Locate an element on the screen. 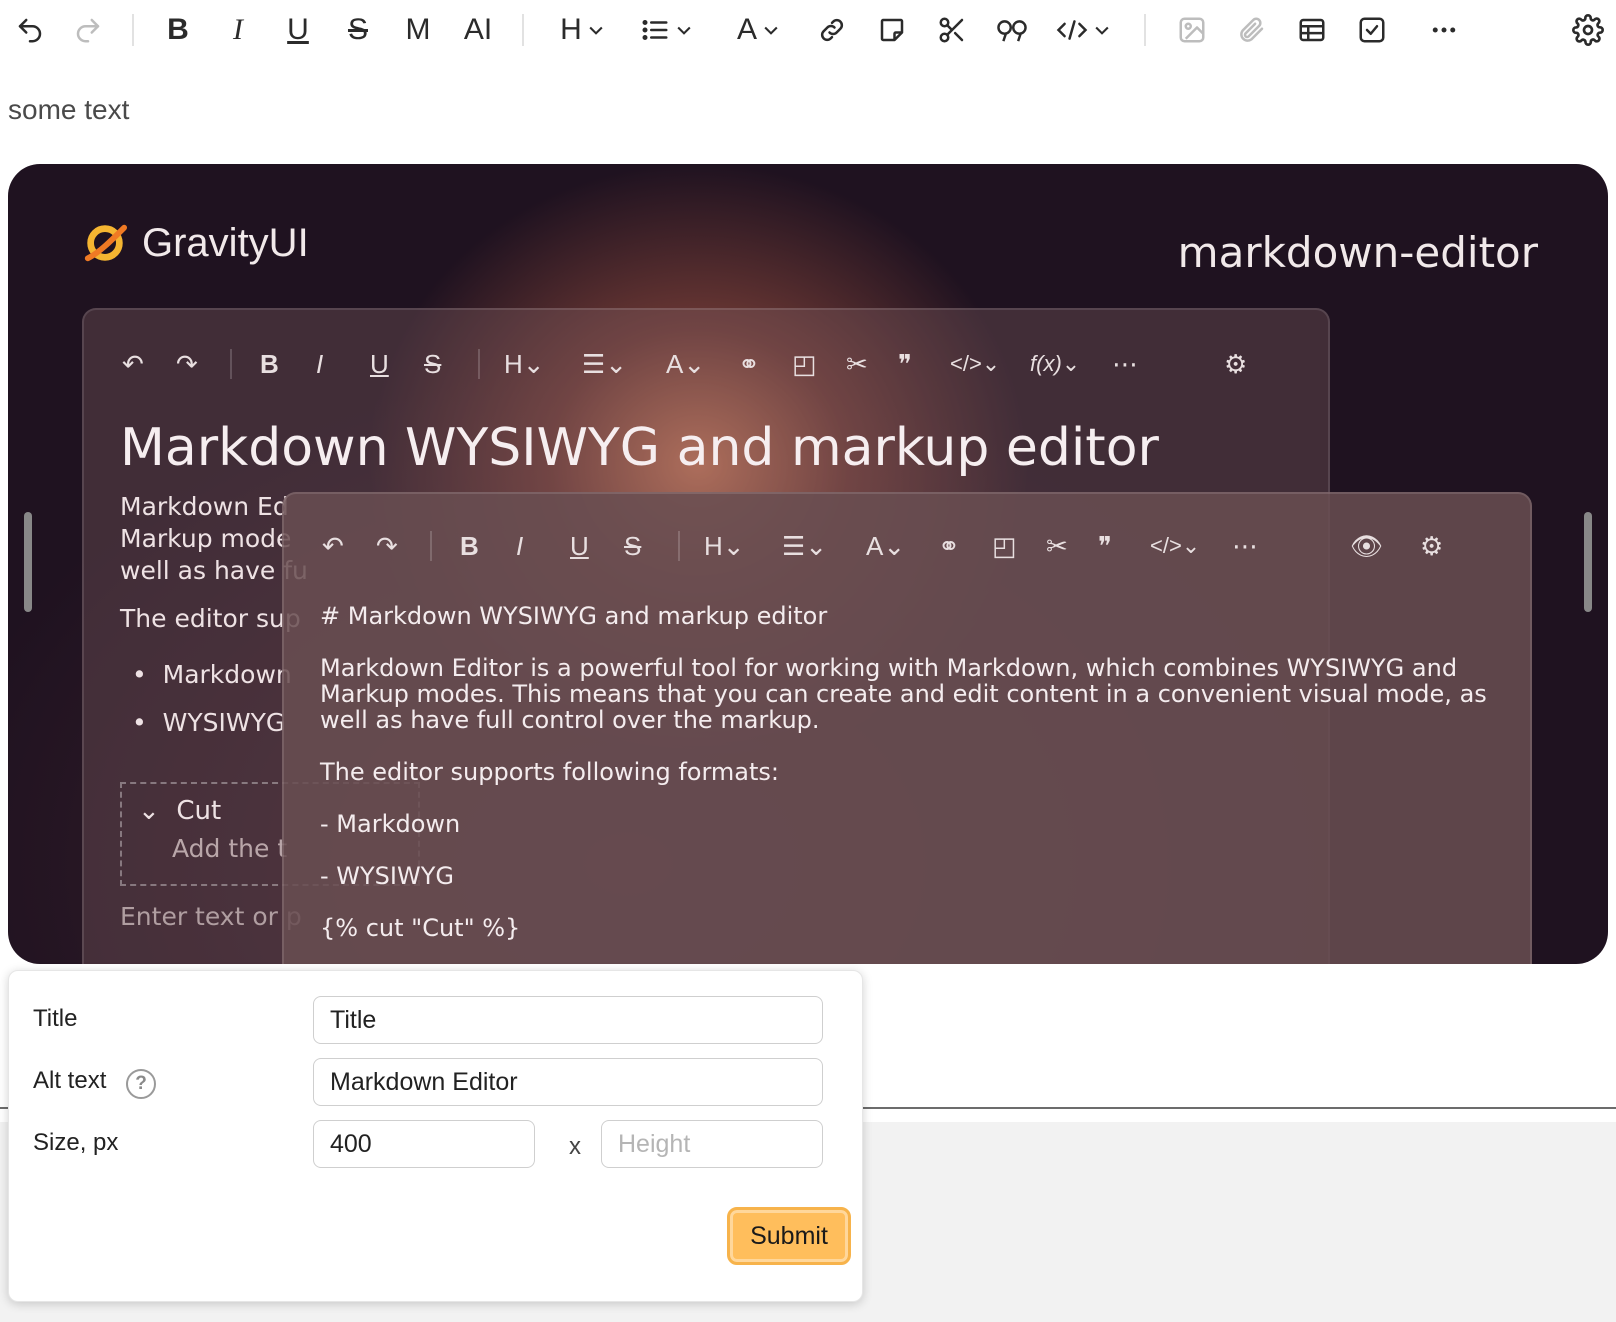 This screenshot has width=1616, height=1322. underline-button: U is located at coordinates (298, 30).